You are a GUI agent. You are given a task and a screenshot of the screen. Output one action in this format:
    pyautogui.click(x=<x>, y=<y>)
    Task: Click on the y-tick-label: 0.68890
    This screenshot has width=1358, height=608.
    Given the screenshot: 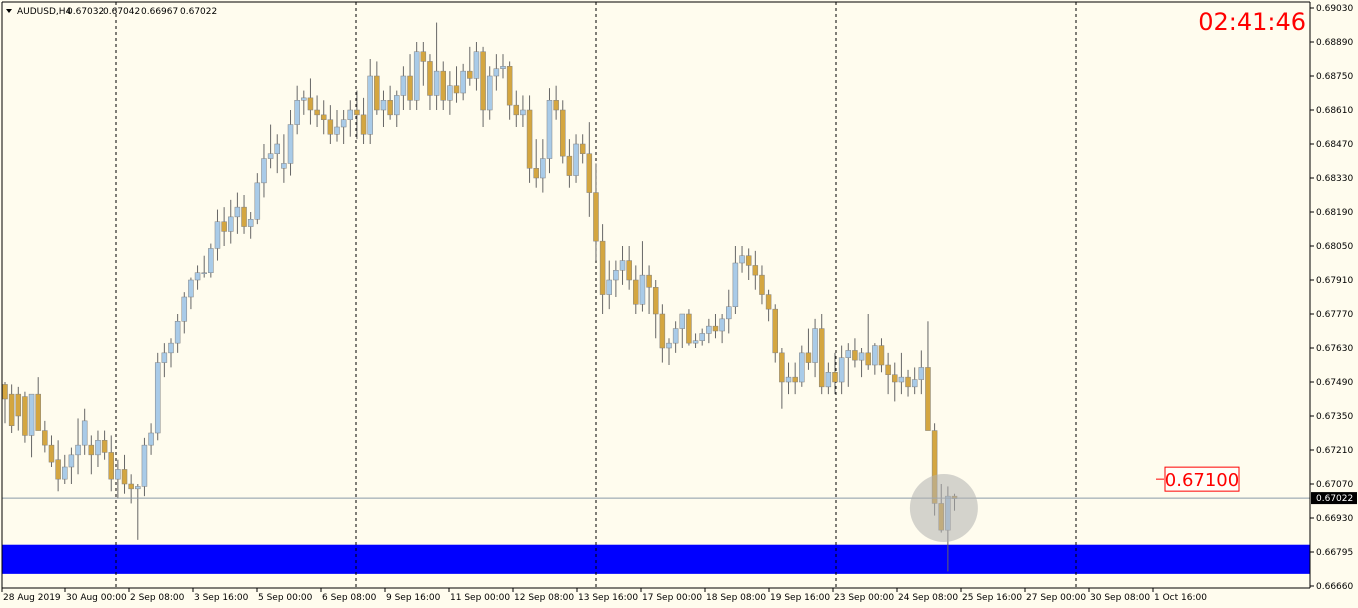 What is the action you would take?
    pyautogui.click(x=1334, y=43)
    